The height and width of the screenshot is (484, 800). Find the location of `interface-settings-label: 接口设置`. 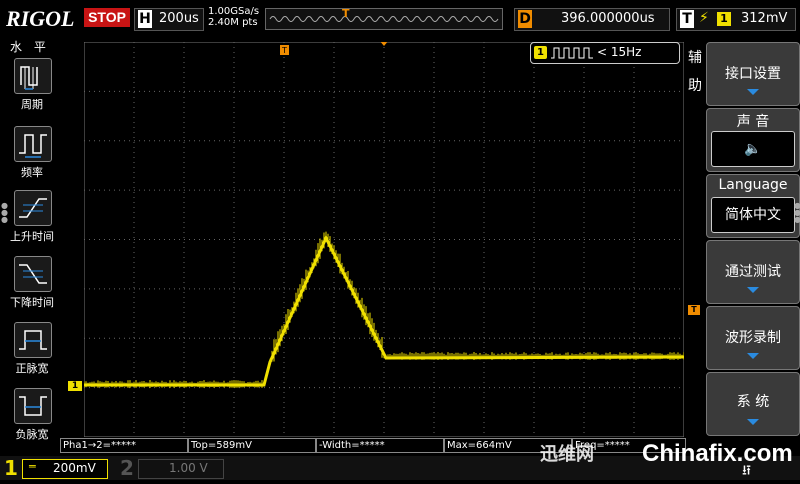

interface-settings-label: 接口设置 is located at coordinates (753, 74).